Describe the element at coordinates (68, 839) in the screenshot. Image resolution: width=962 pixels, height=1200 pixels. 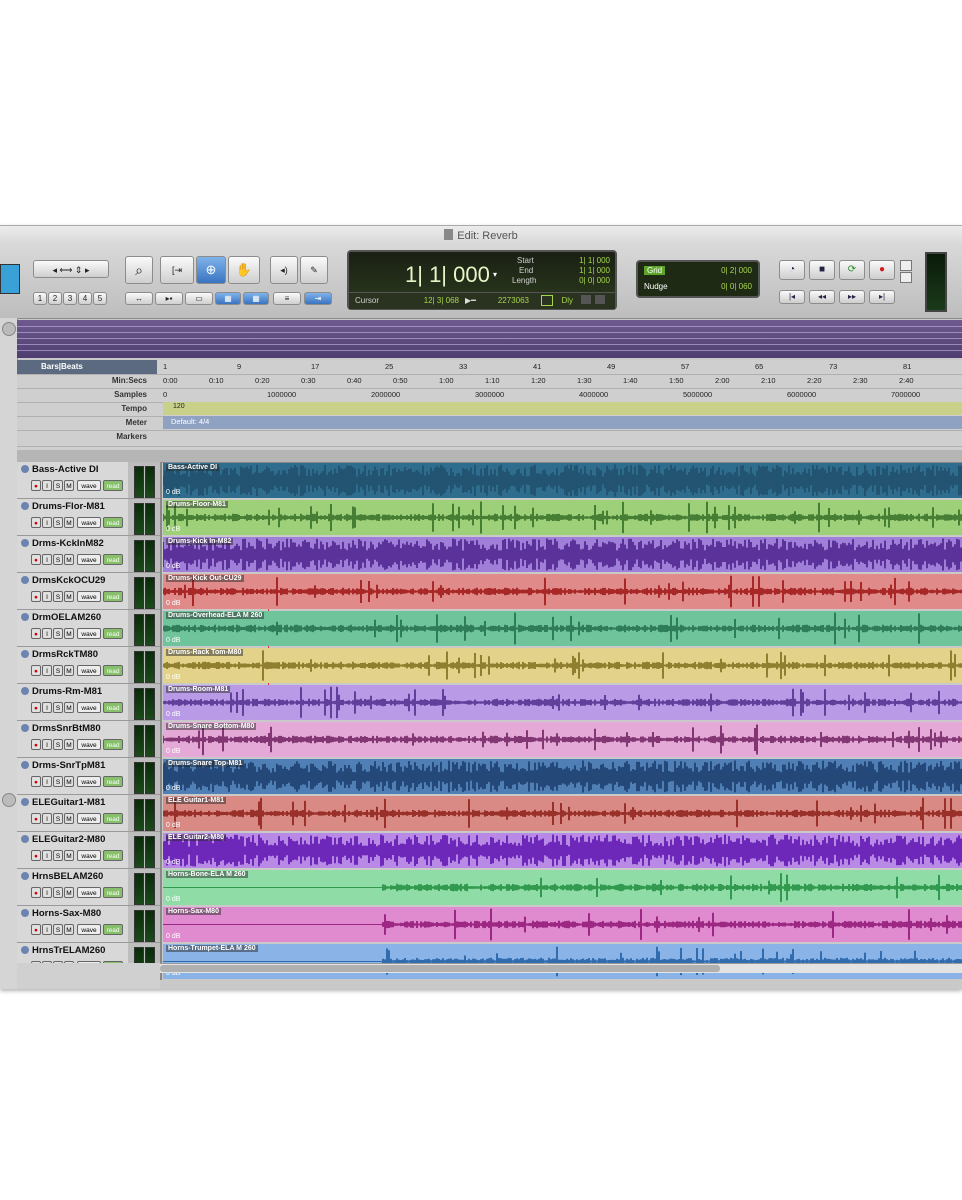
I see `track-name: ELEGuitar2-M80` at that location.